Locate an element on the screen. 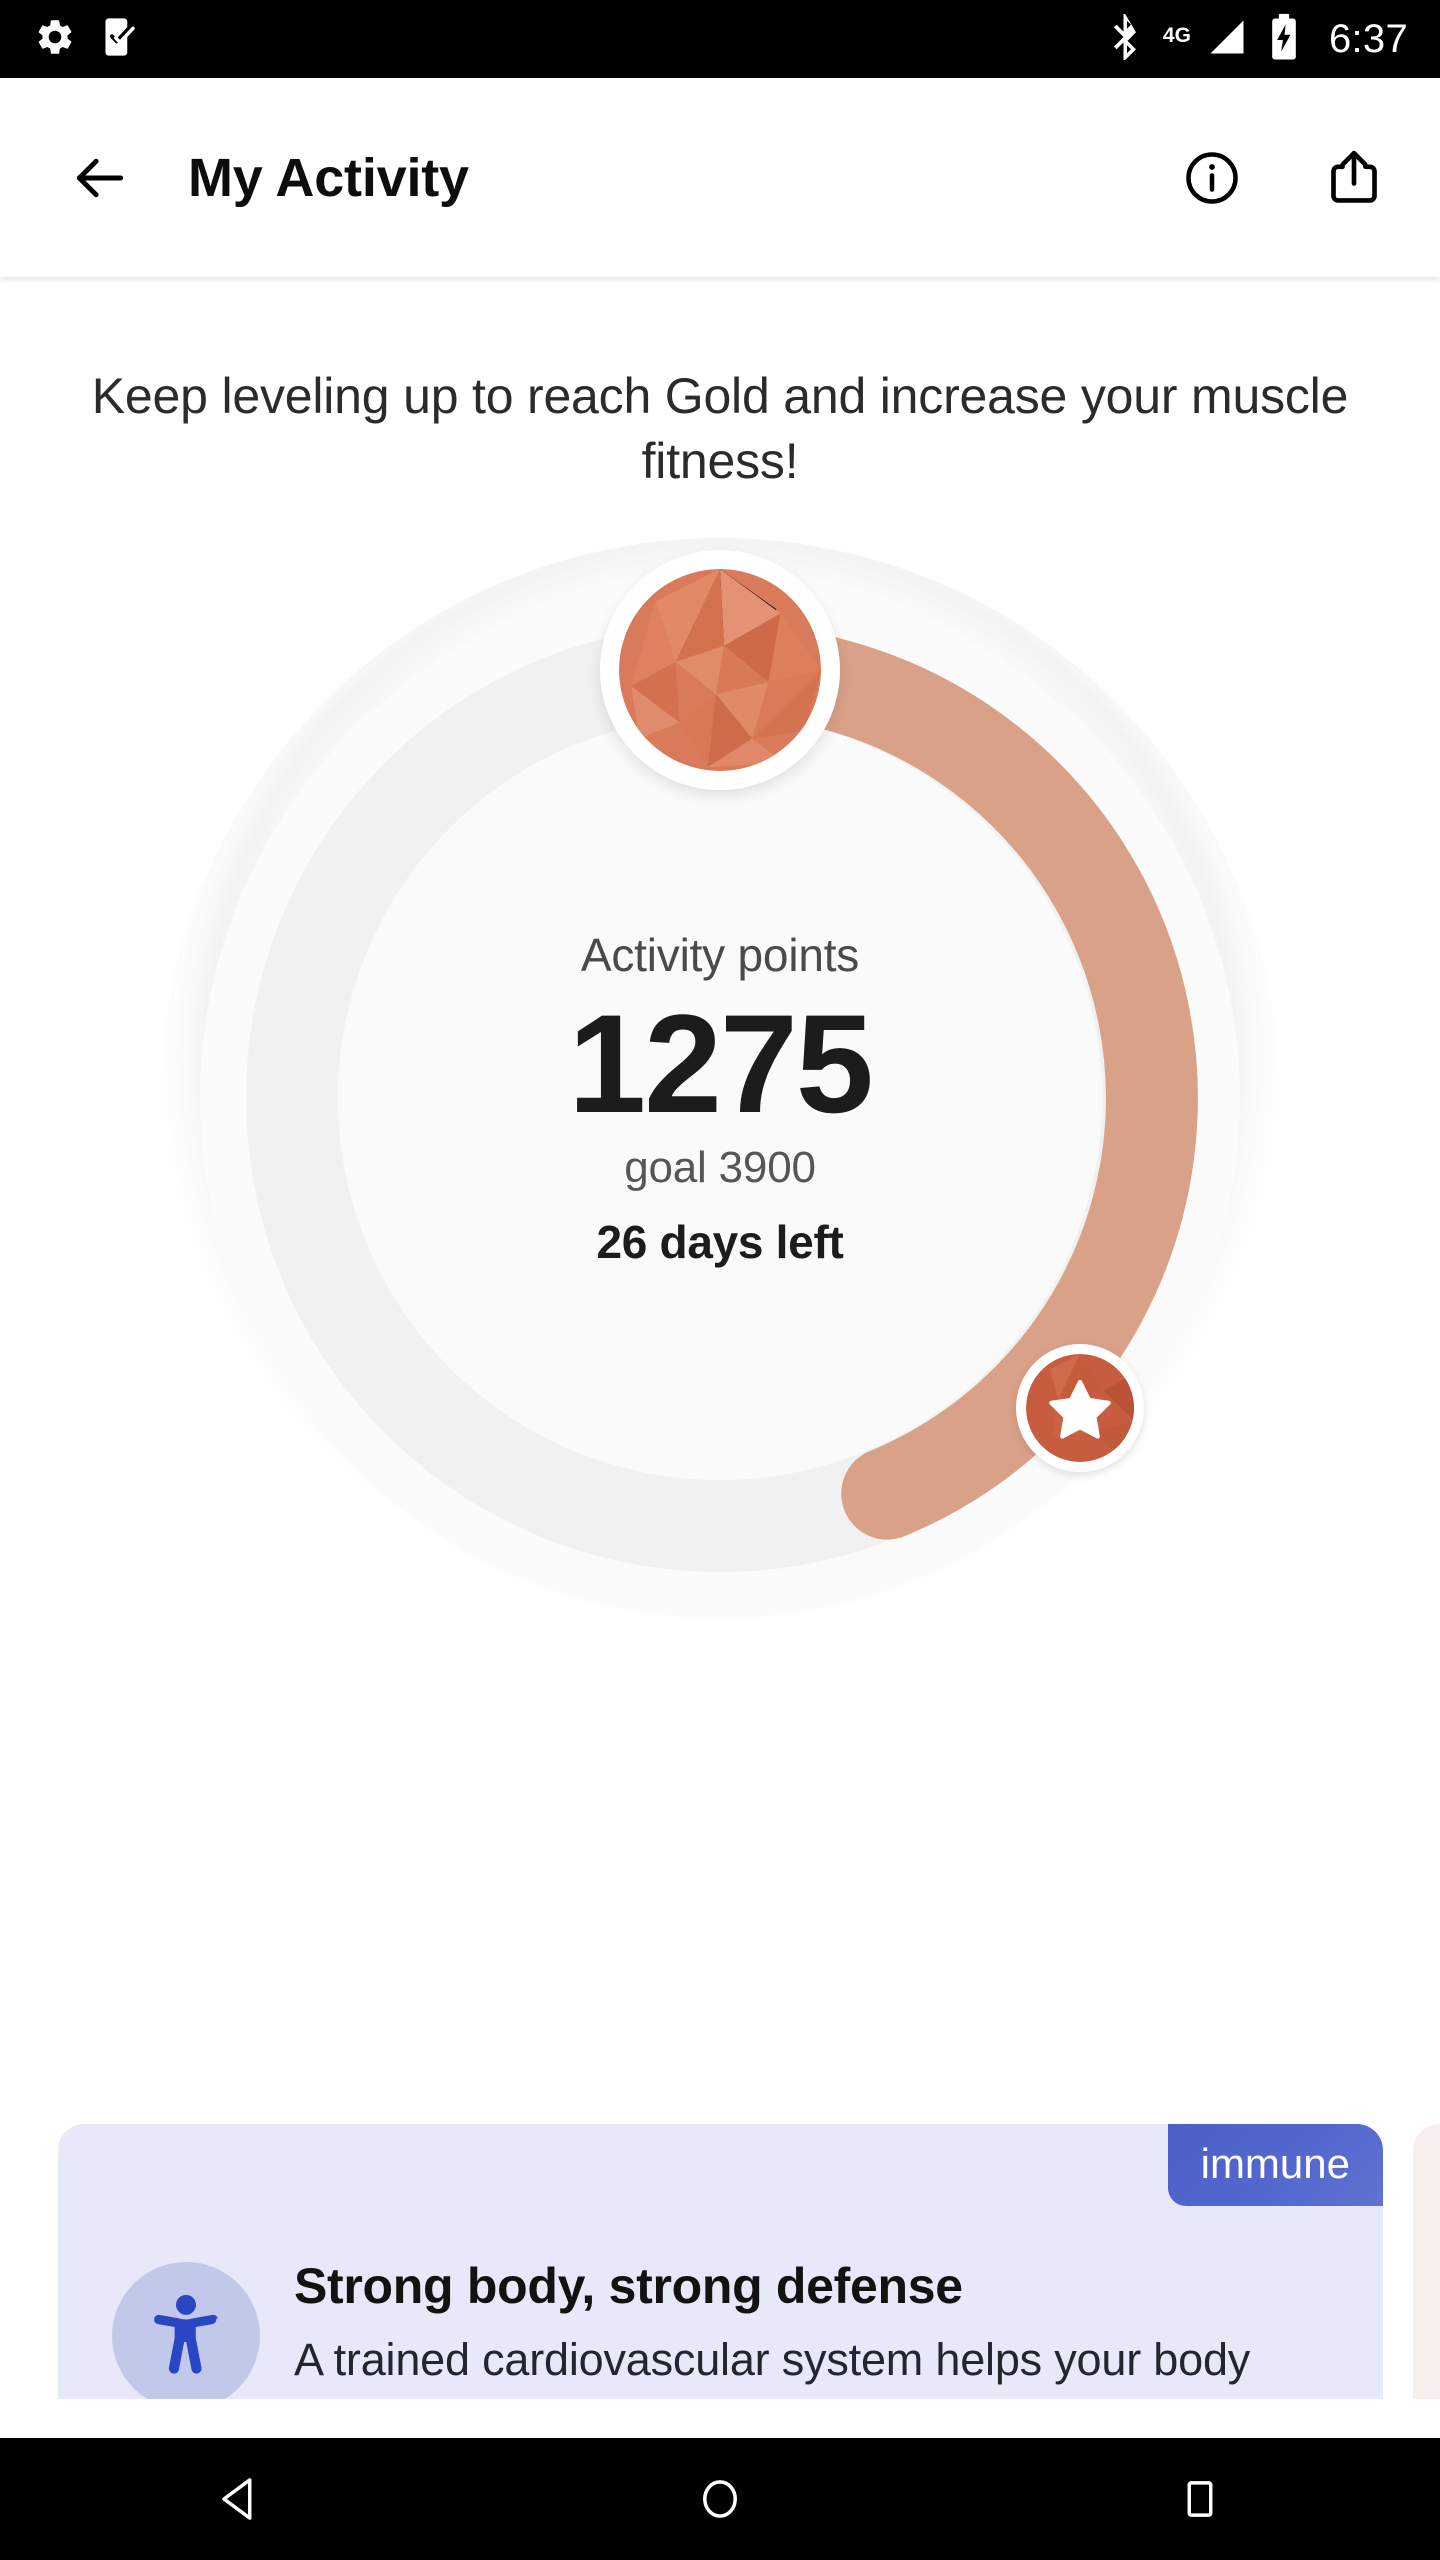 Image resolution: width=1440 pixels, height=2560 pixels. share-upload-icon is located at coordinates (1354, 176).